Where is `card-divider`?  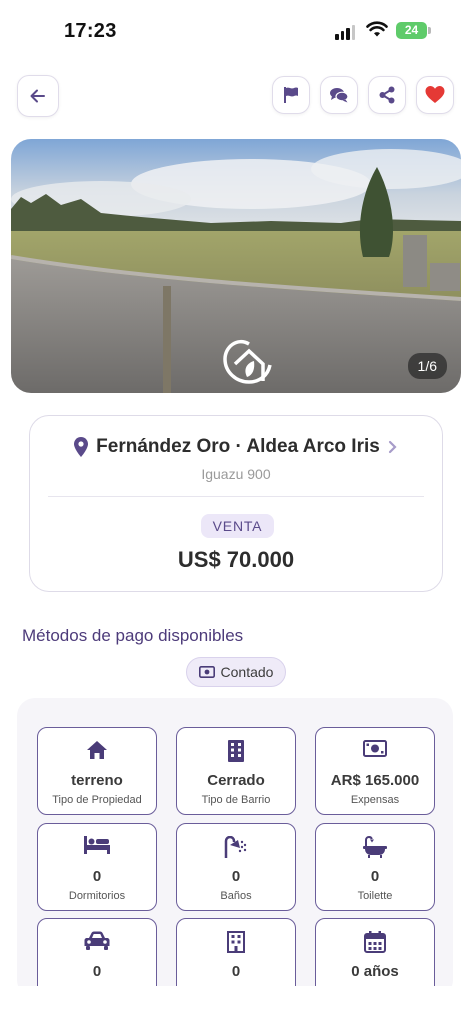 card-divider is located at coordinates (236, 496).